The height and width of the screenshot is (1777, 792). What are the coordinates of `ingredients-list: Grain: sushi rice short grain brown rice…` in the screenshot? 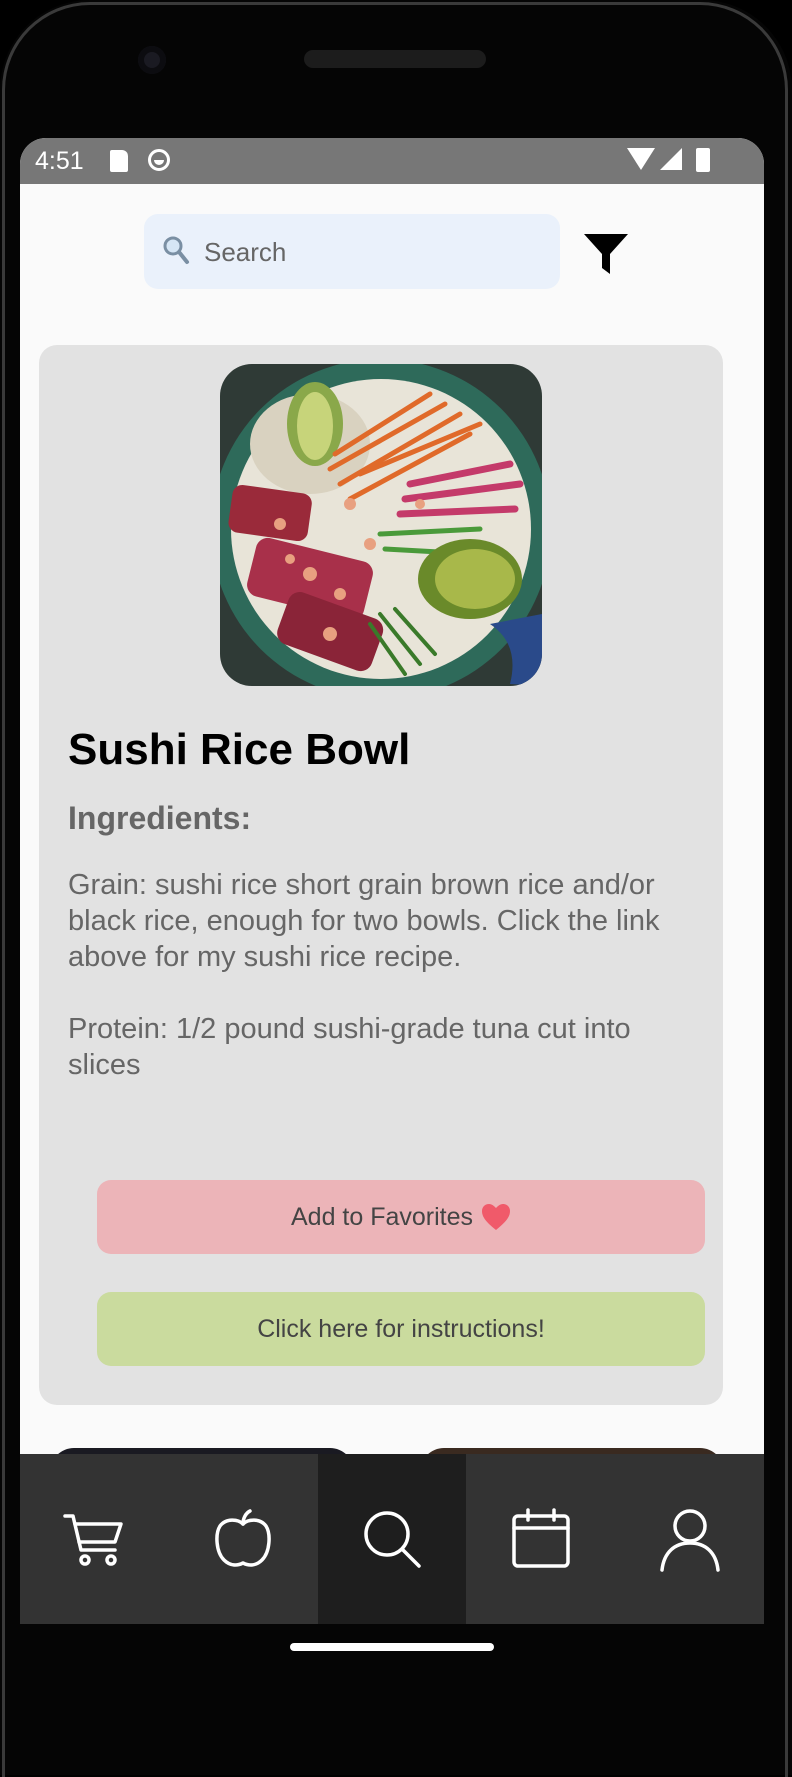 It's located at (388, 993).